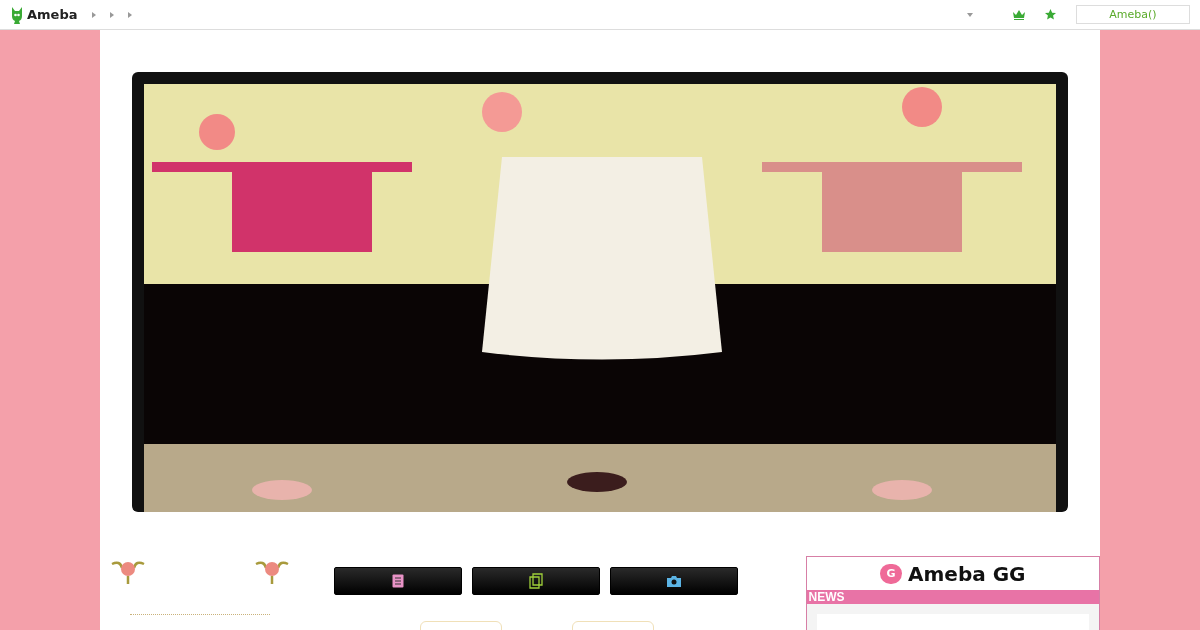  I want to click on list-nav-button, so click(398, 581).